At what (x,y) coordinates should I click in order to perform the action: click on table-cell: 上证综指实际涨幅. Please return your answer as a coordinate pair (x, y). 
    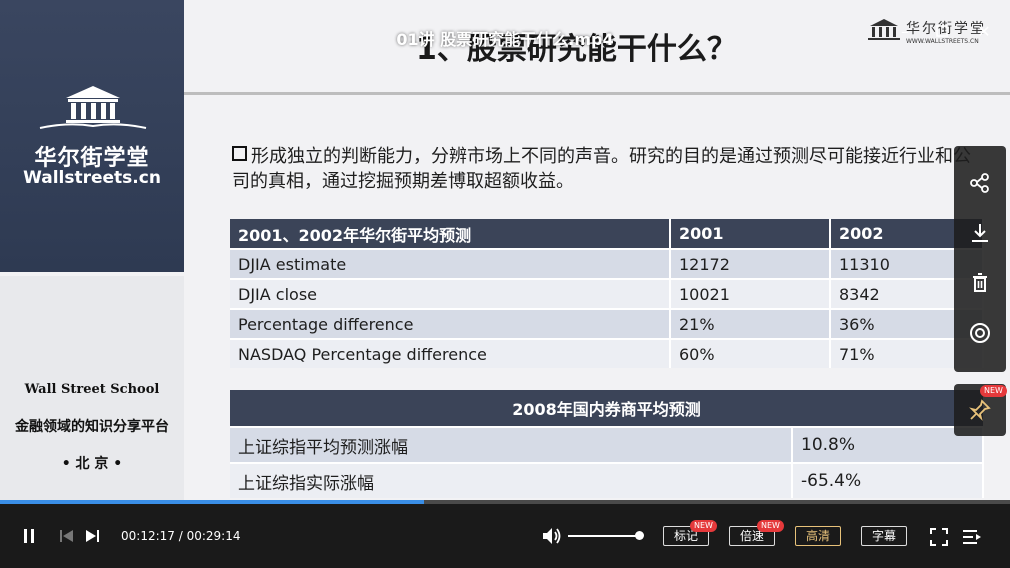
    Looking at the image, I should click on (511, 480).